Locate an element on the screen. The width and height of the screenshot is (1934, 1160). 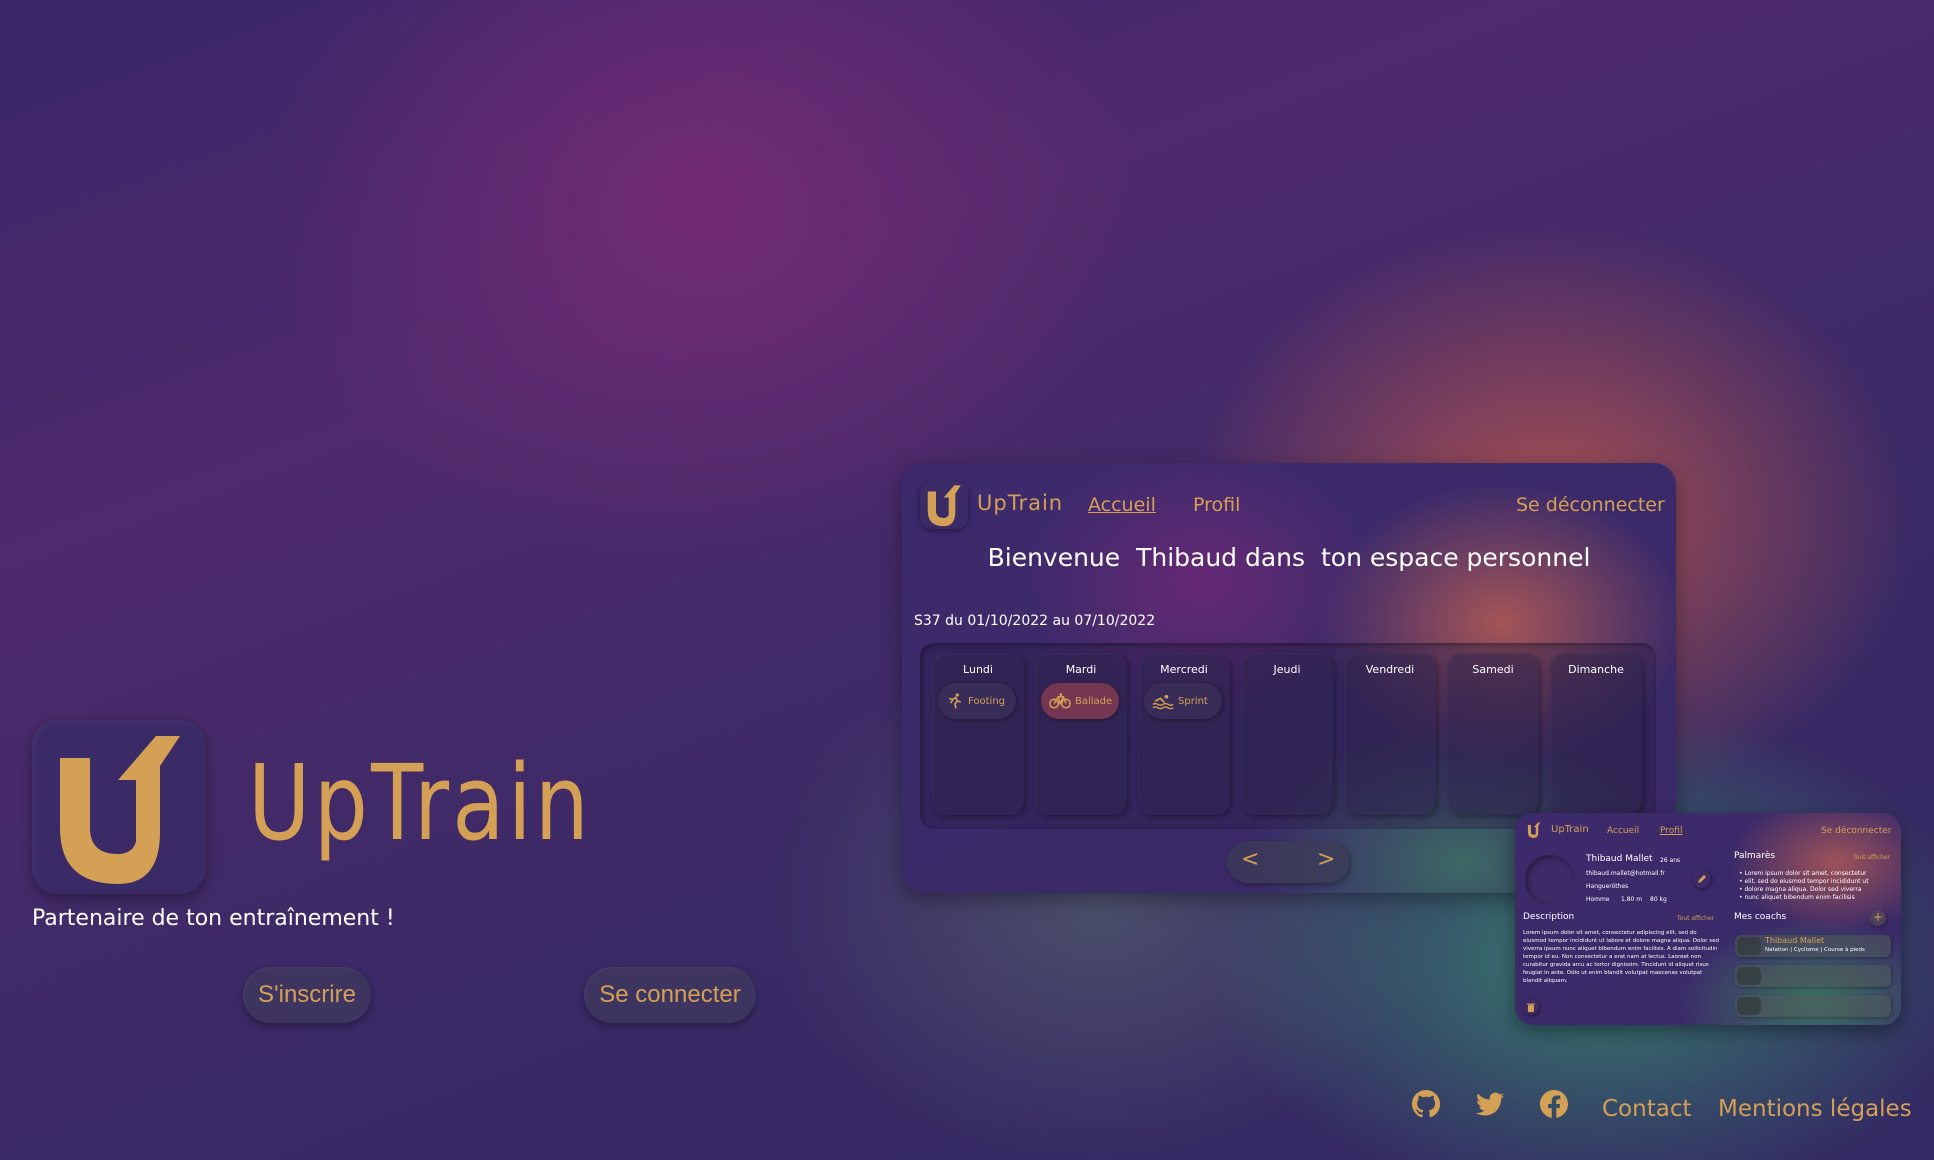
day-column: Mercredi Sprint is located at coordinates (1184, 734).